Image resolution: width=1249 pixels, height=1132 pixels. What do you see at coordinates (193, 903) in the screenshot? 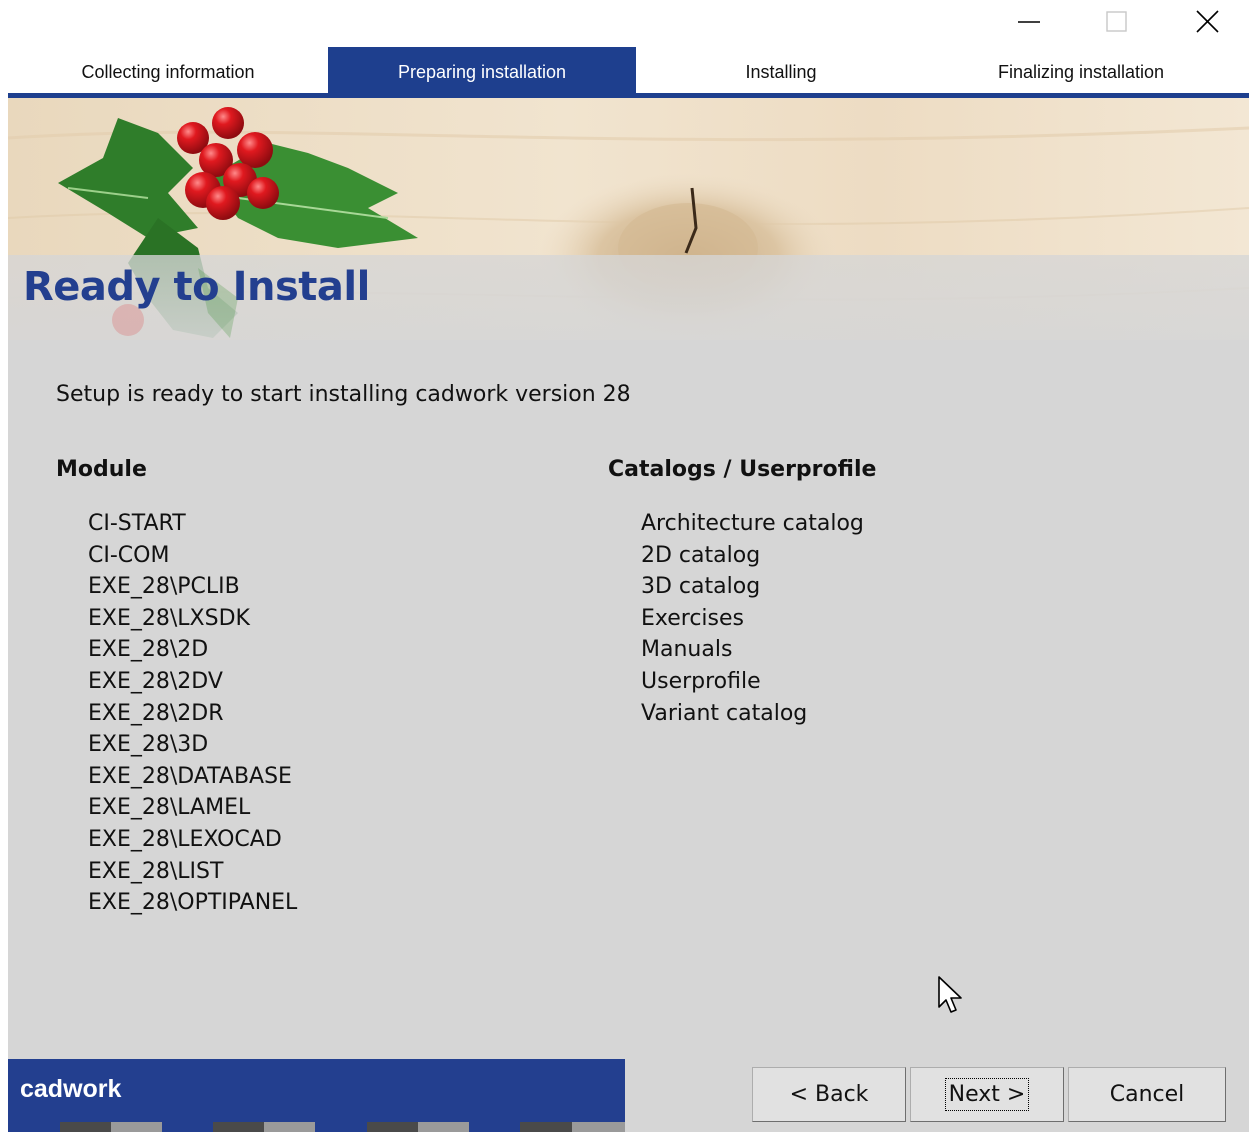
I see `list-item: EXE_28\OPTIPANEL` at bounding box center [193, 903].